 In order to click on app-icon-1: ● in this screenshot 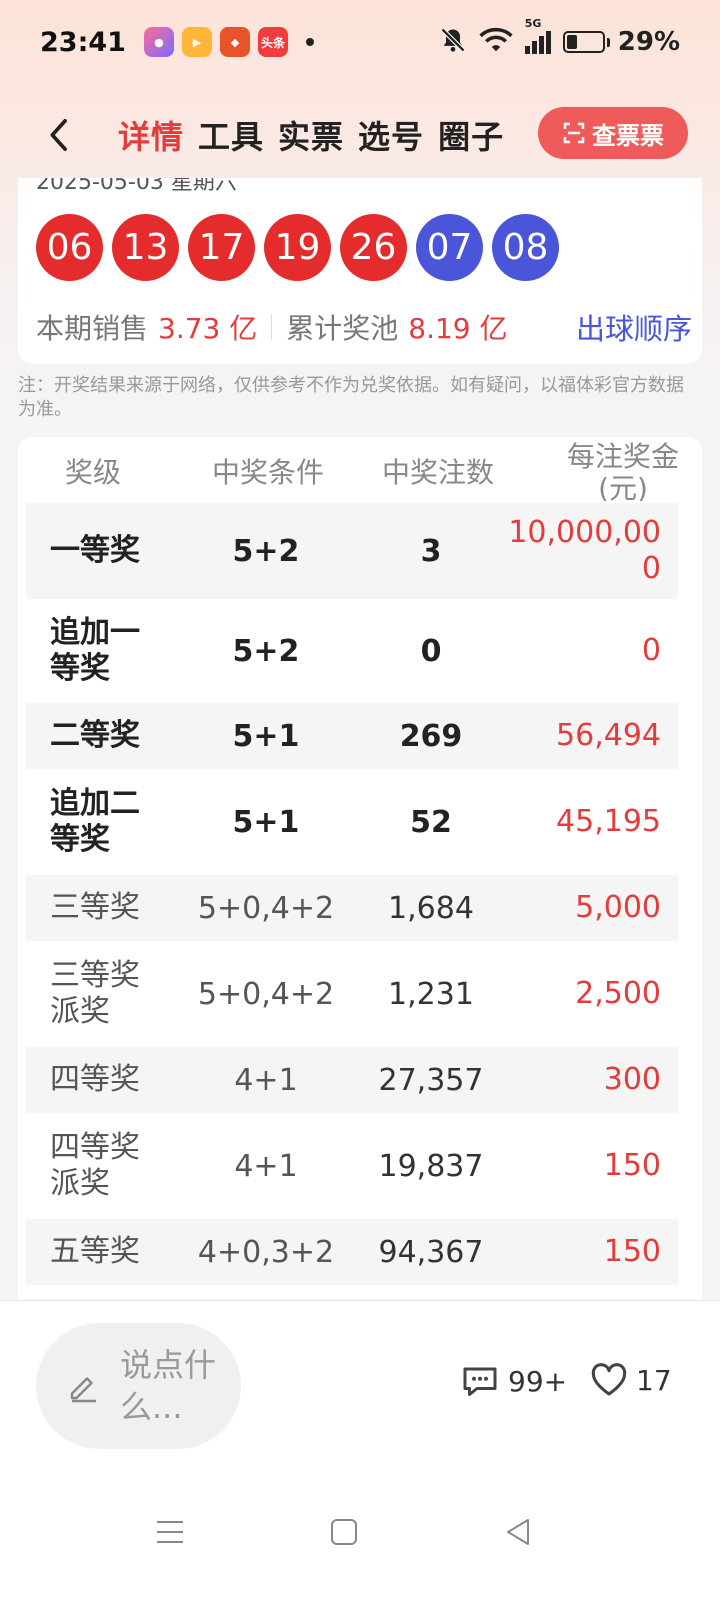, I will do `click(158, 42)`.